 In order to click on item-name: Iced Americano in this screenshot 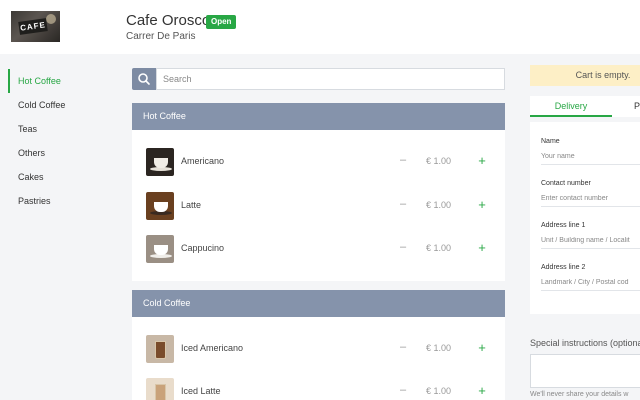, I will do `click(212, 348)`.